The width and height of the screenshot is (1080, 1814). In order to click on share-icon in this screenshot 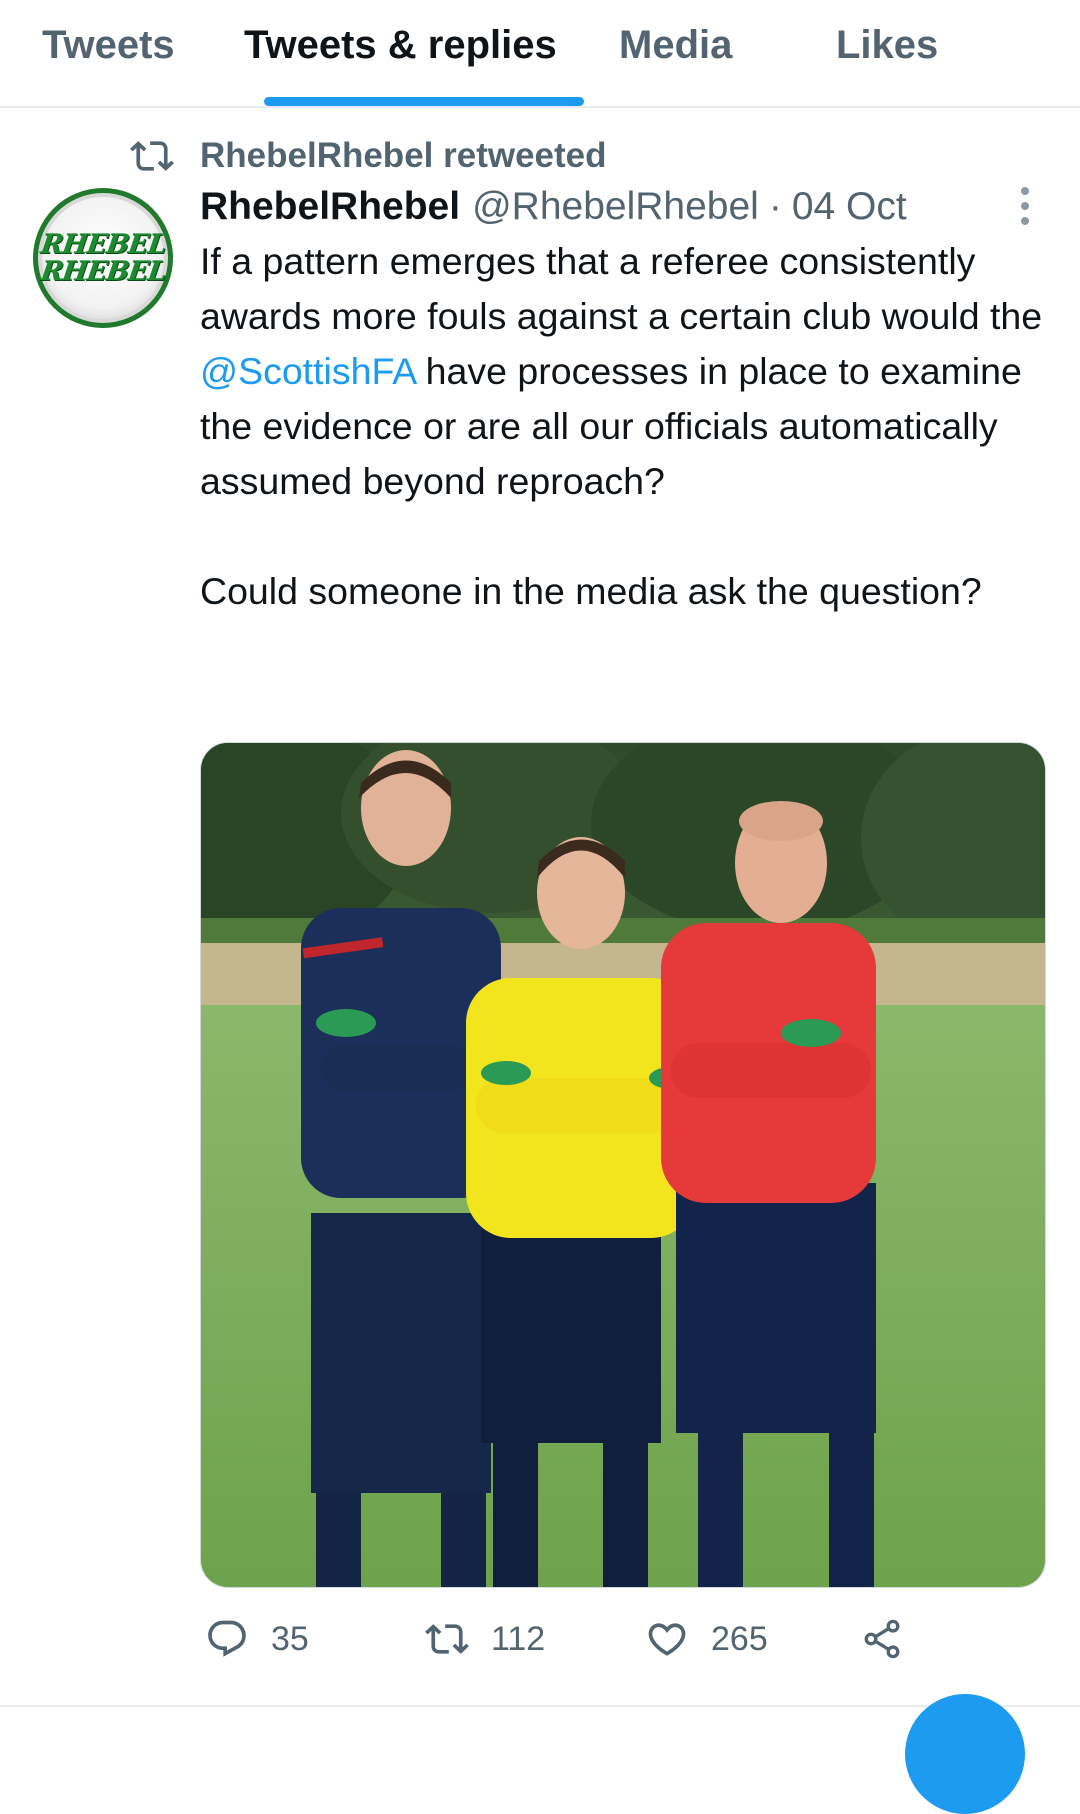, I will do `click(882, 1639)`.